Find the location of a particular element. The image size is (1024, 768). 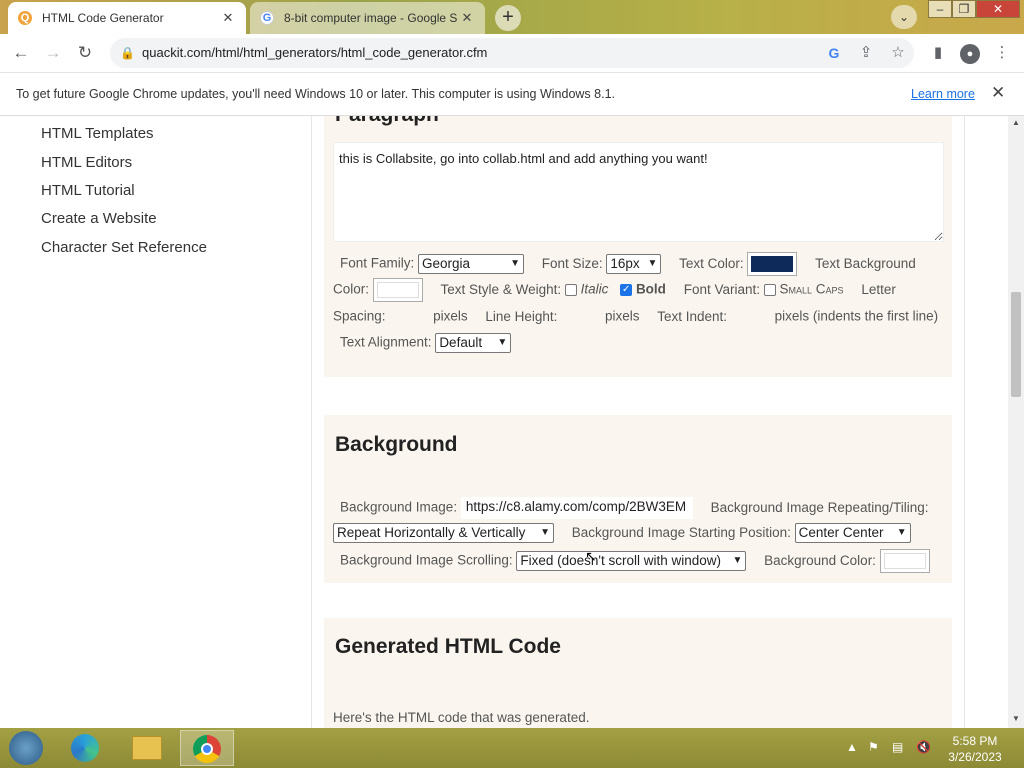

small-caps-label: Small Caps is located at coordinates (811, 289).